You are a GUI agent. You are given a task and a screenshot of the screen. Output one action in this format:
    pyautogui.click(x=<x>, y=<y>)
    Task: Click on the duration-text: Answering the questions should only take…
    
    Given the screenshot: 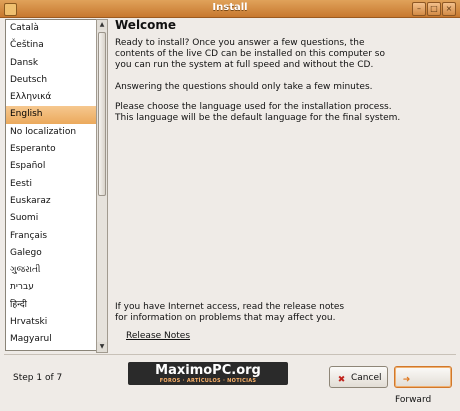 What is the action you would take?
    pyautogui.click(x=244, y=87)
    